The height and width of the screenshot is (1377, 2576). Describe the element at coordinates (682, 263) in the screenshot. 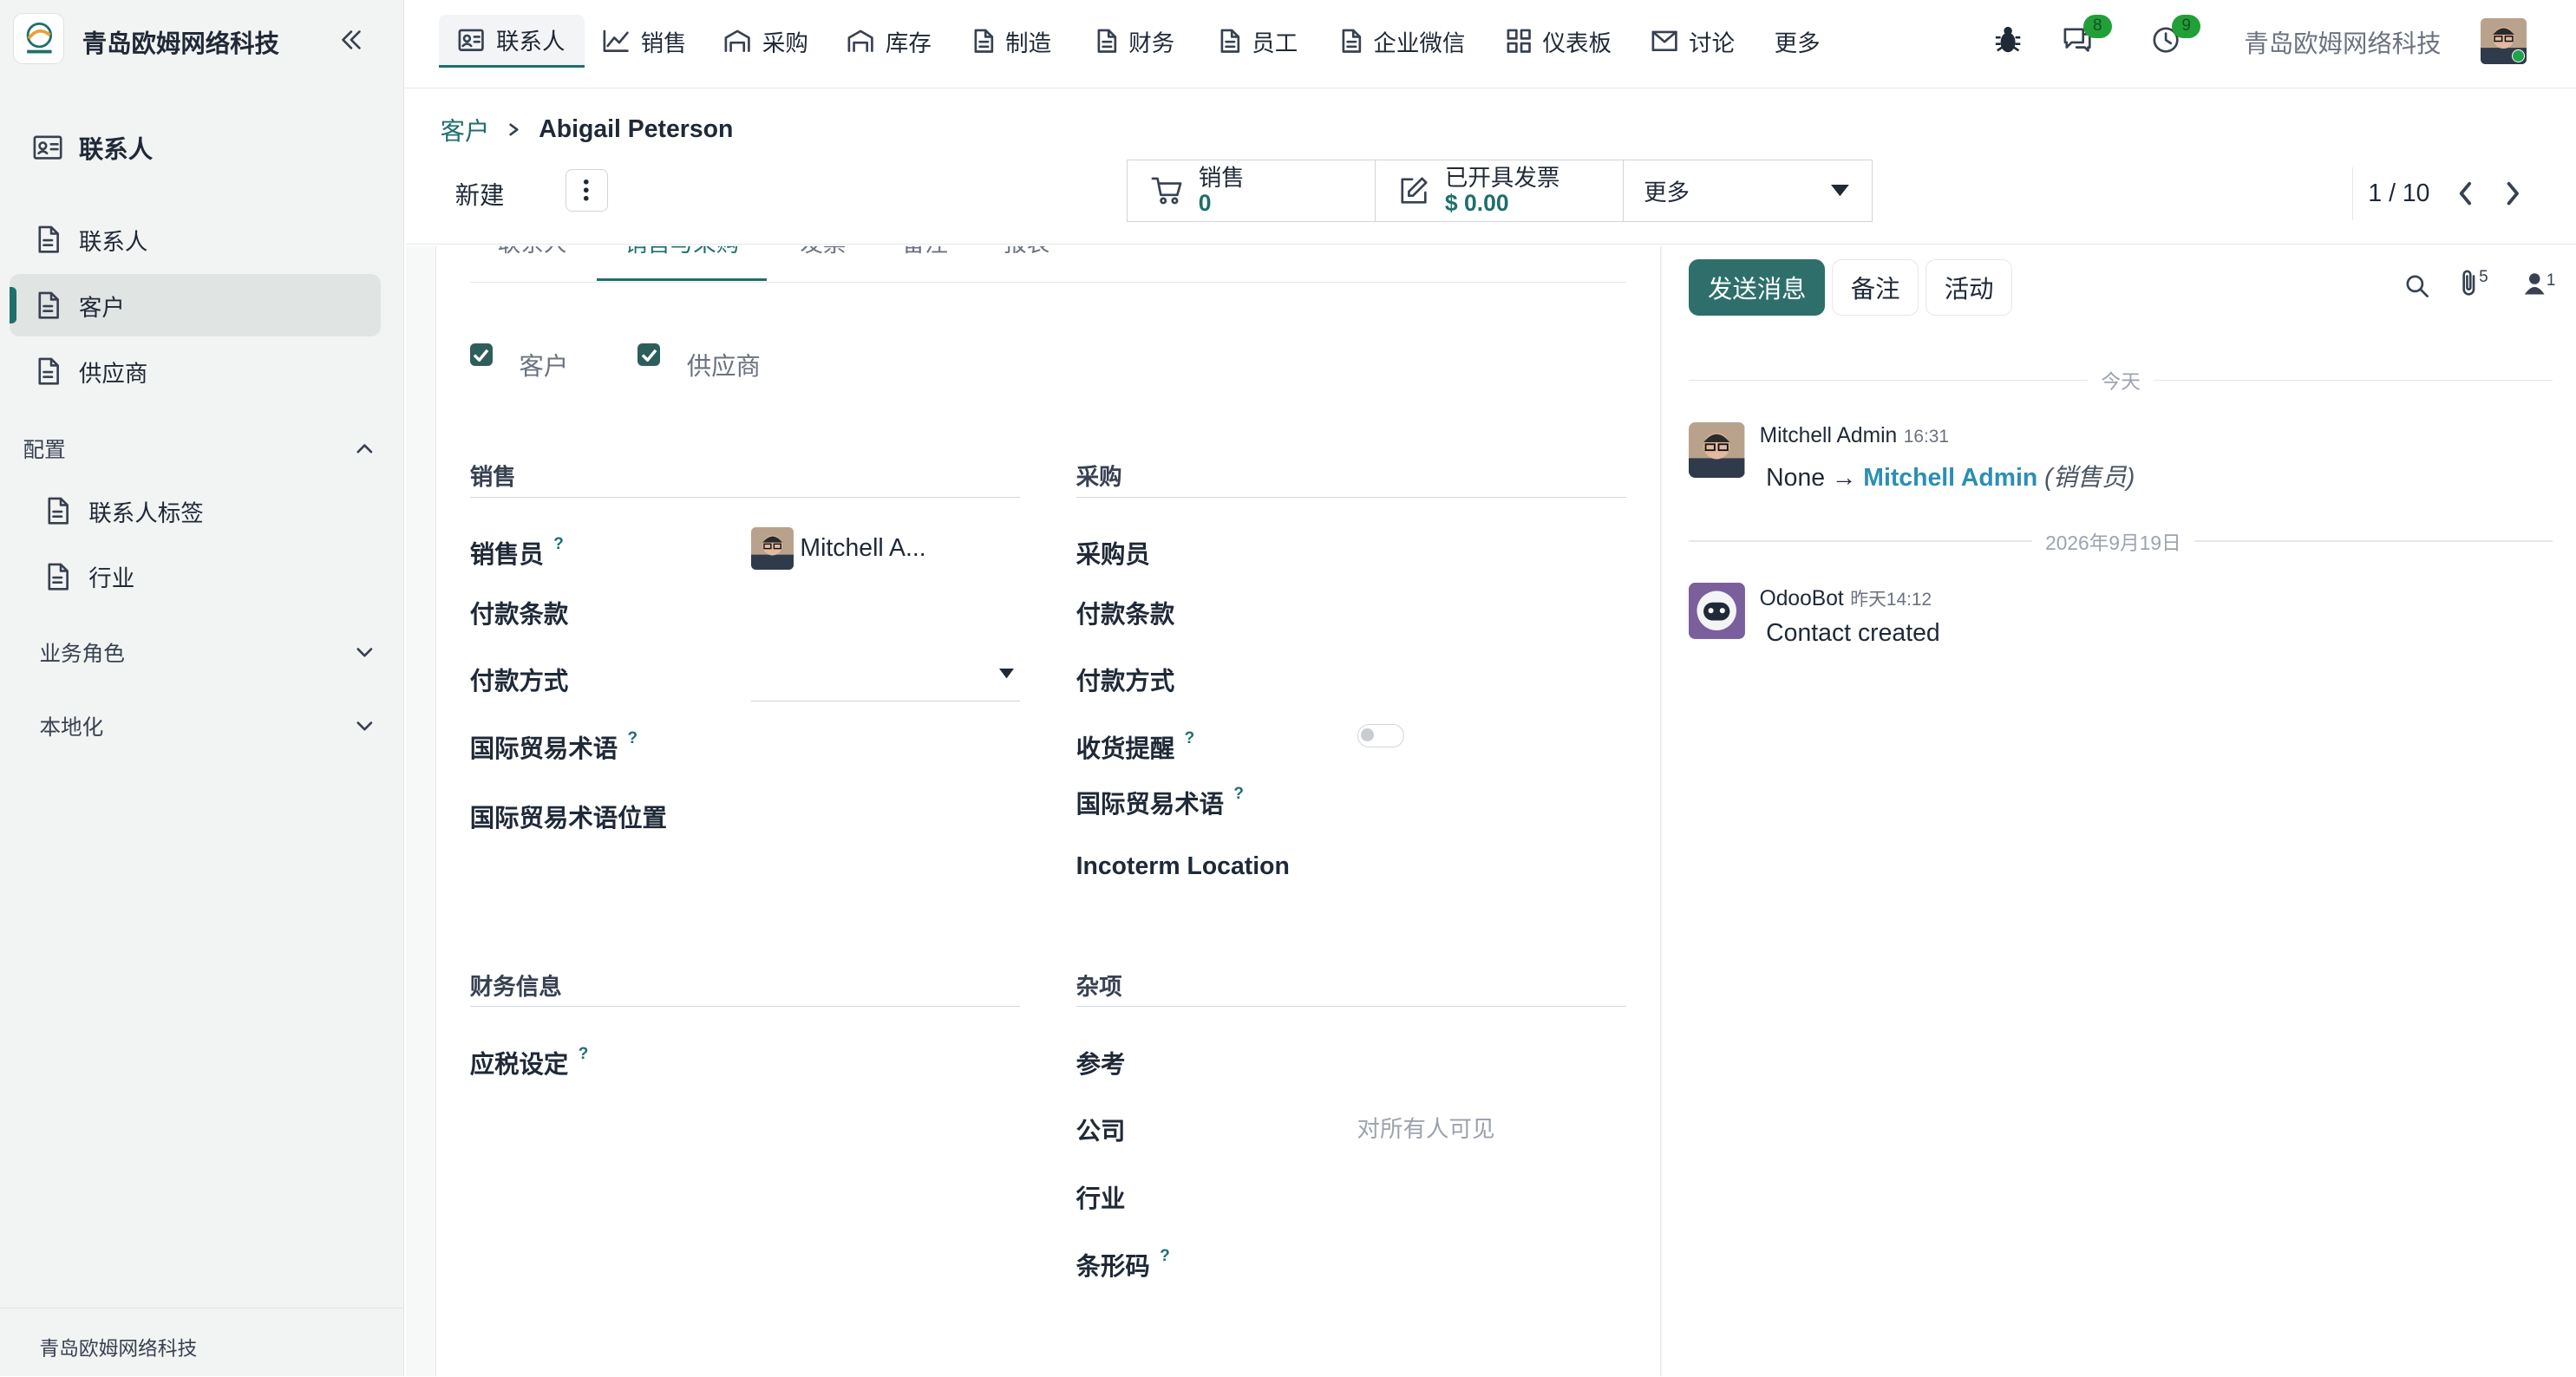

I see `tab-sales-purchase: 销售与采购` at that location.